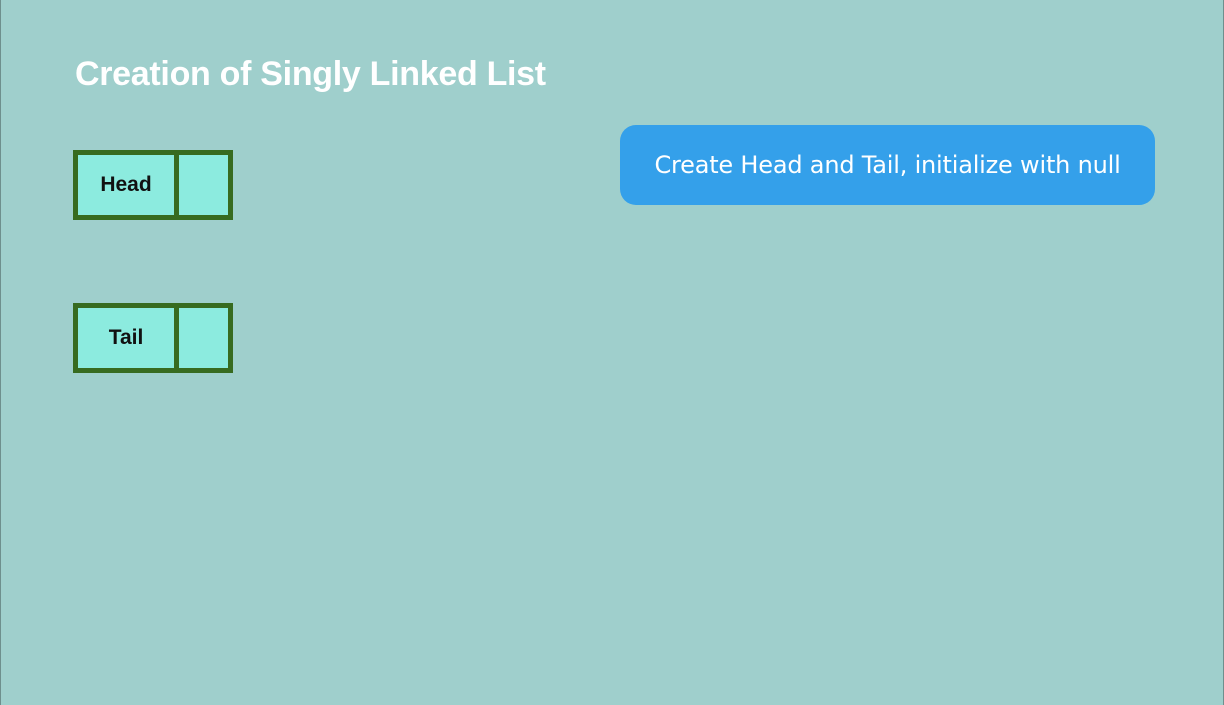  I want to click on head-label-cell: Head, so click(128, 185).